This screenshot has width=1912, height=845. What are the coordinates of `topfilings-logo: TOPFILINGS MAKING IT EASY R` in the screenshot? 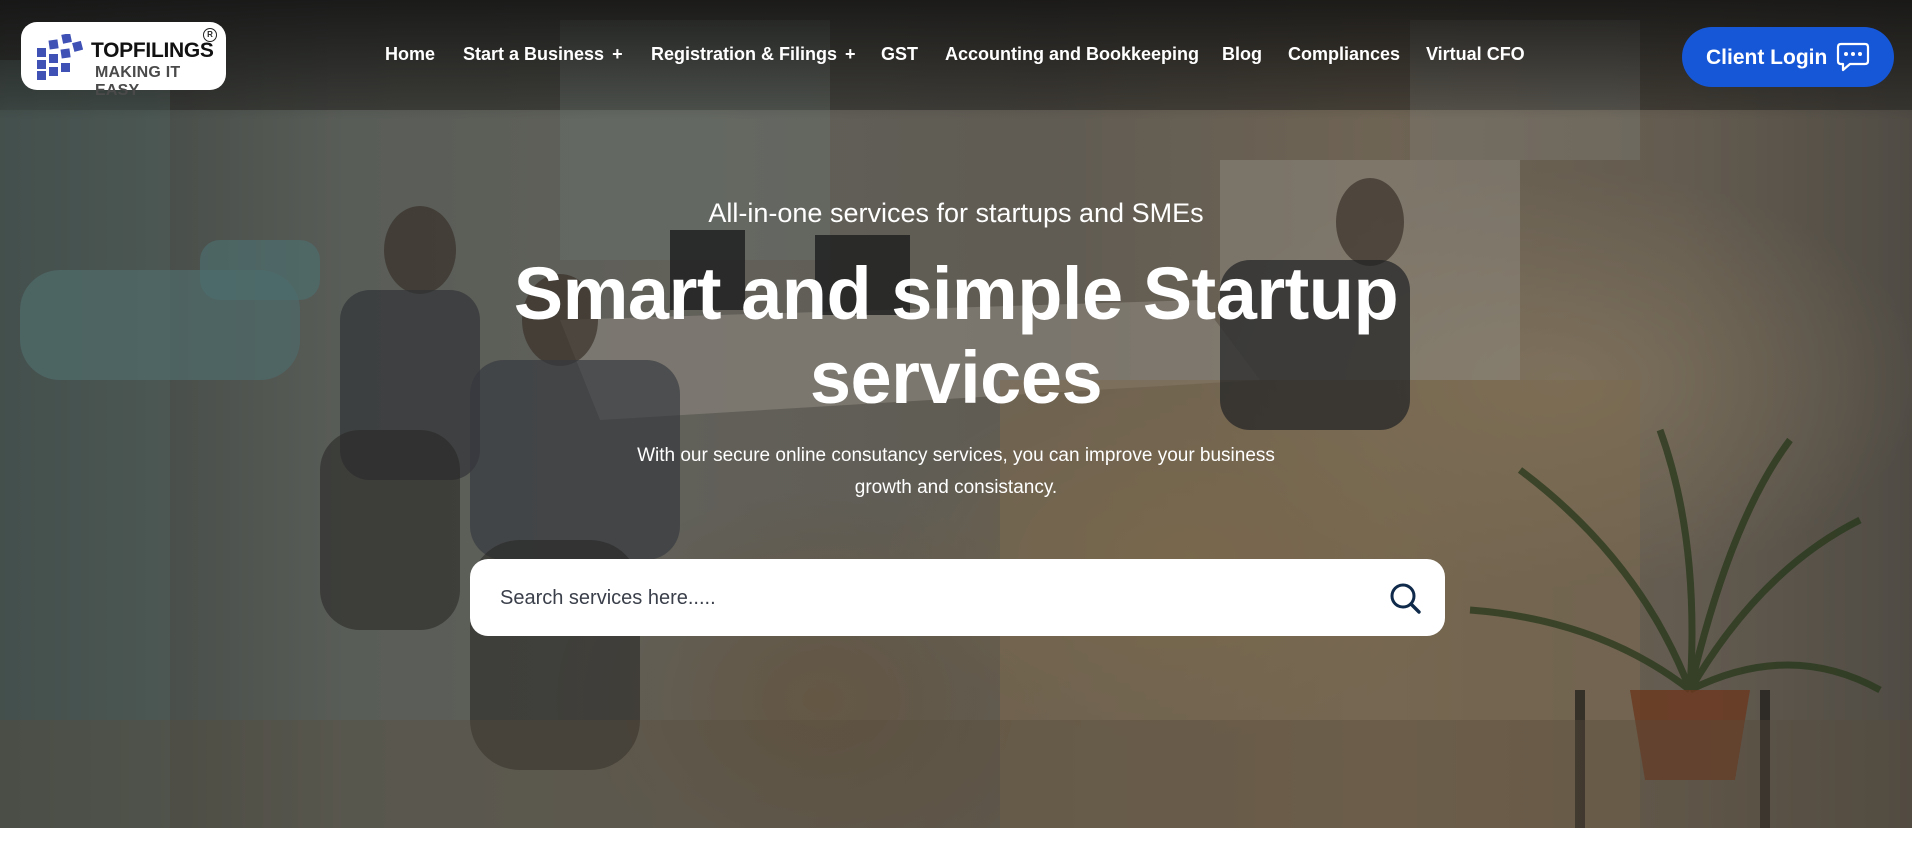 It's located at (123, 60).